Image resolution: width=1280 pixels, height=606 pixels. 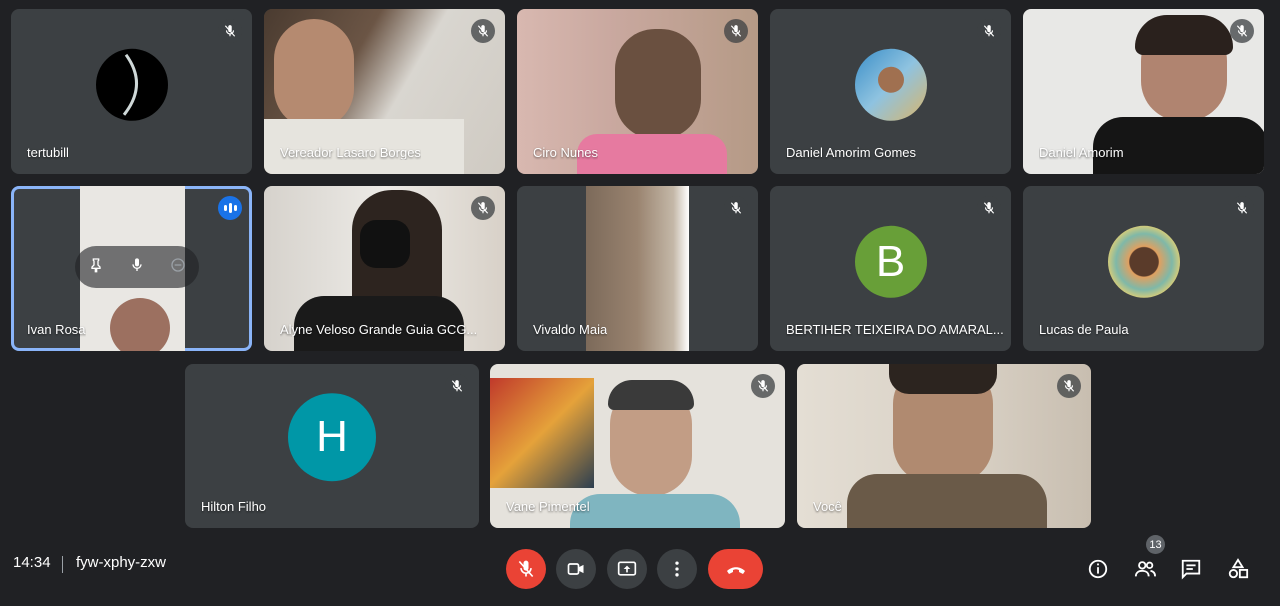 I want to click on people-icon, so click(x=1145, y=569).